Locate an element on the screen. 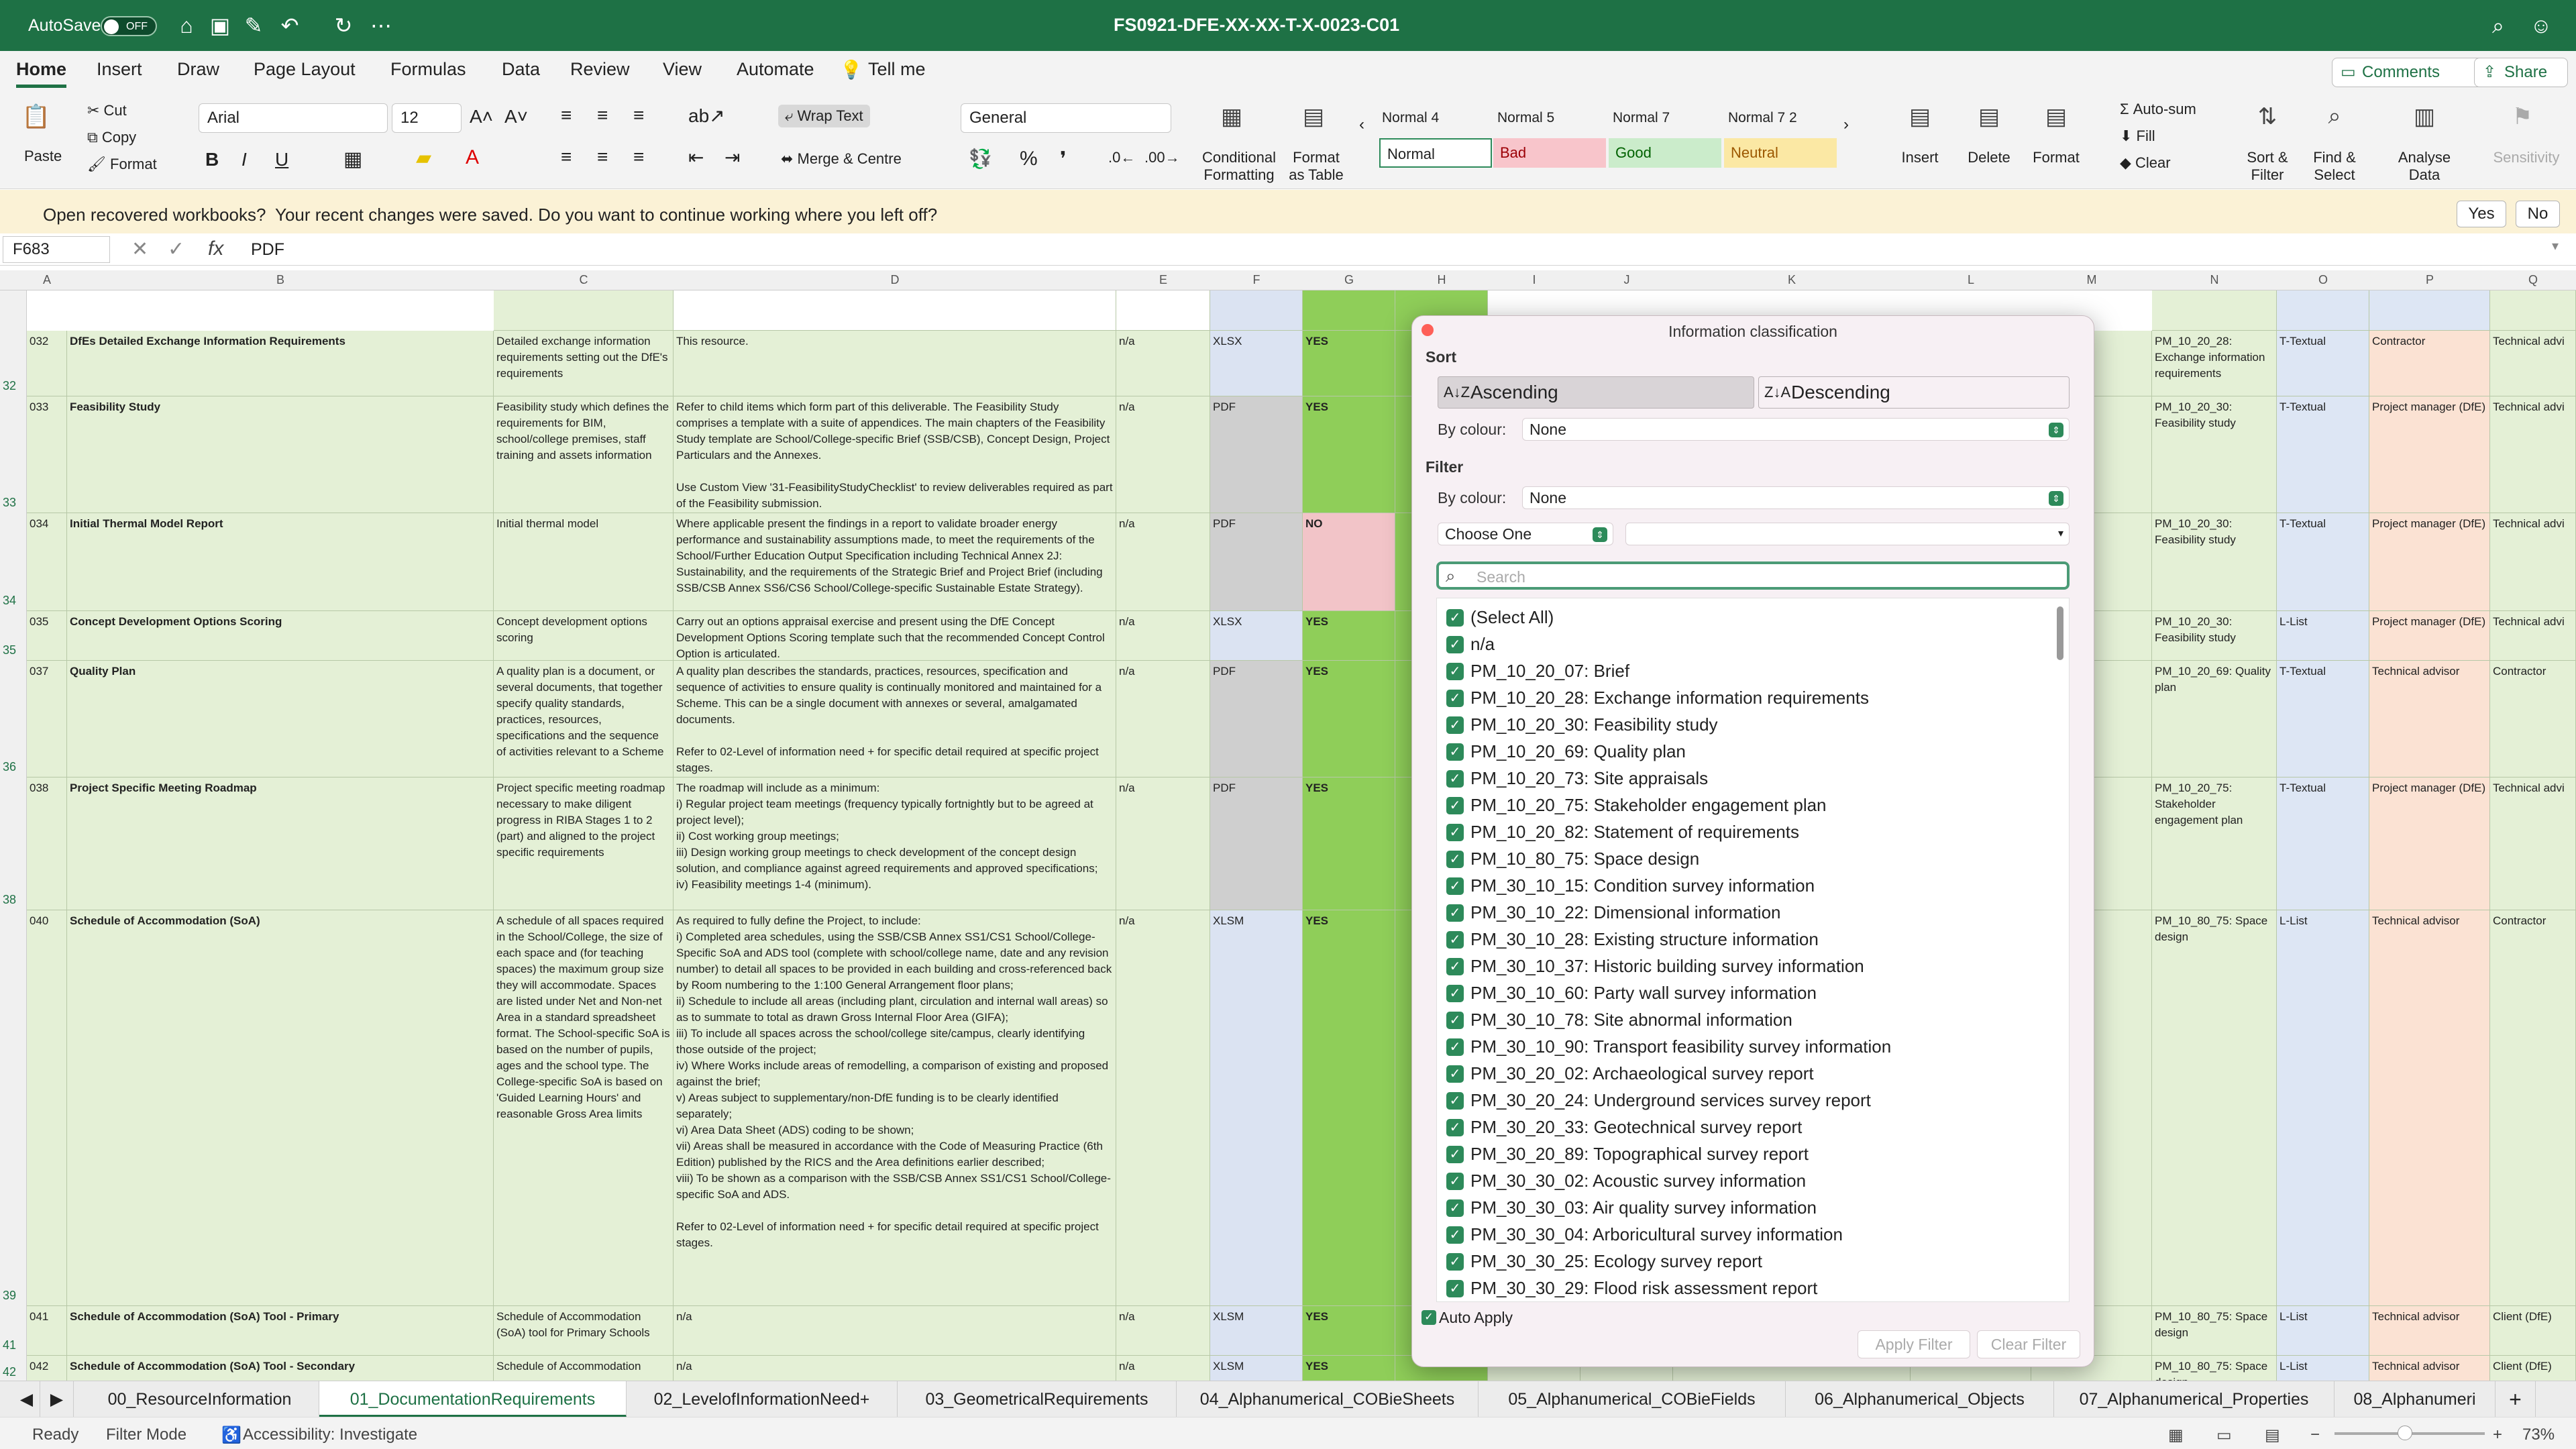  col-j: J is located at coordinates (1626, 280).